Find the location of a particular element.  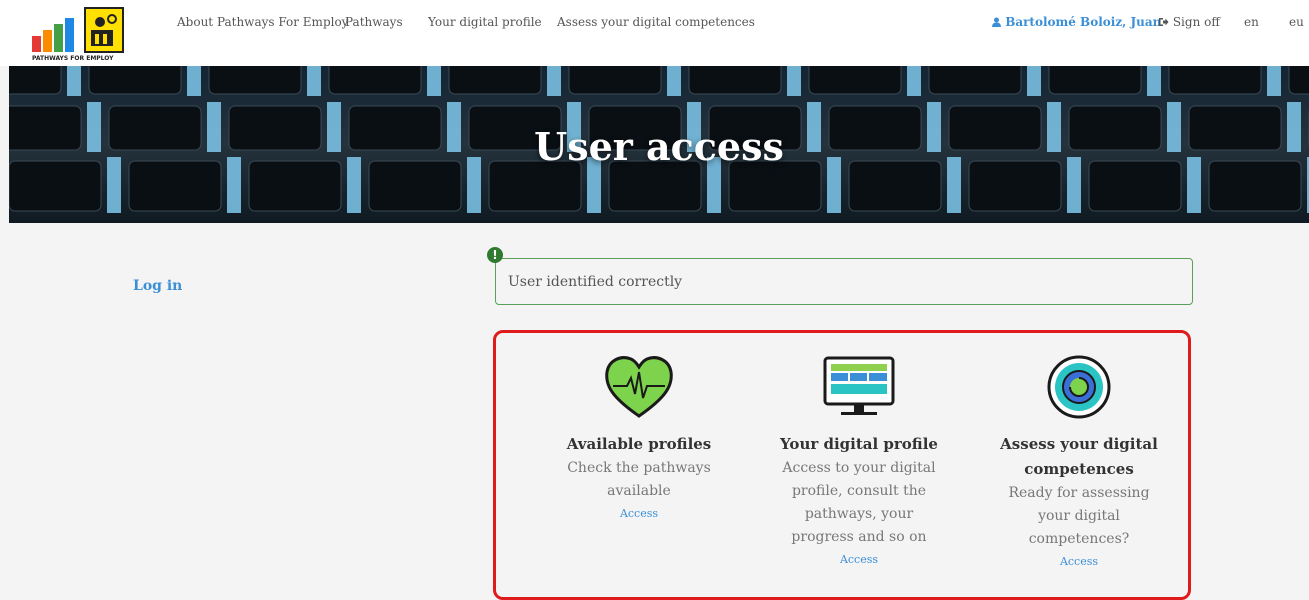

user-menu: Bartolomé Boloiz, Juan is located at coordinates (1076, 22).